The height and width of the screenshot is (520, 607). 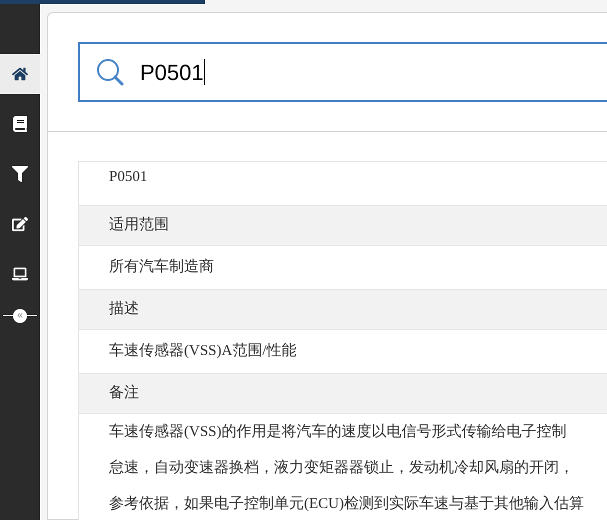 I want to click on sidebar-item, so click(x=20, y=74).